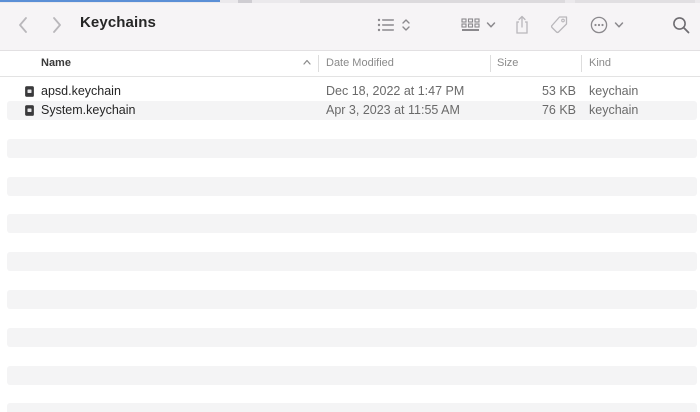  I want to click on group-button, so click(478, 25).